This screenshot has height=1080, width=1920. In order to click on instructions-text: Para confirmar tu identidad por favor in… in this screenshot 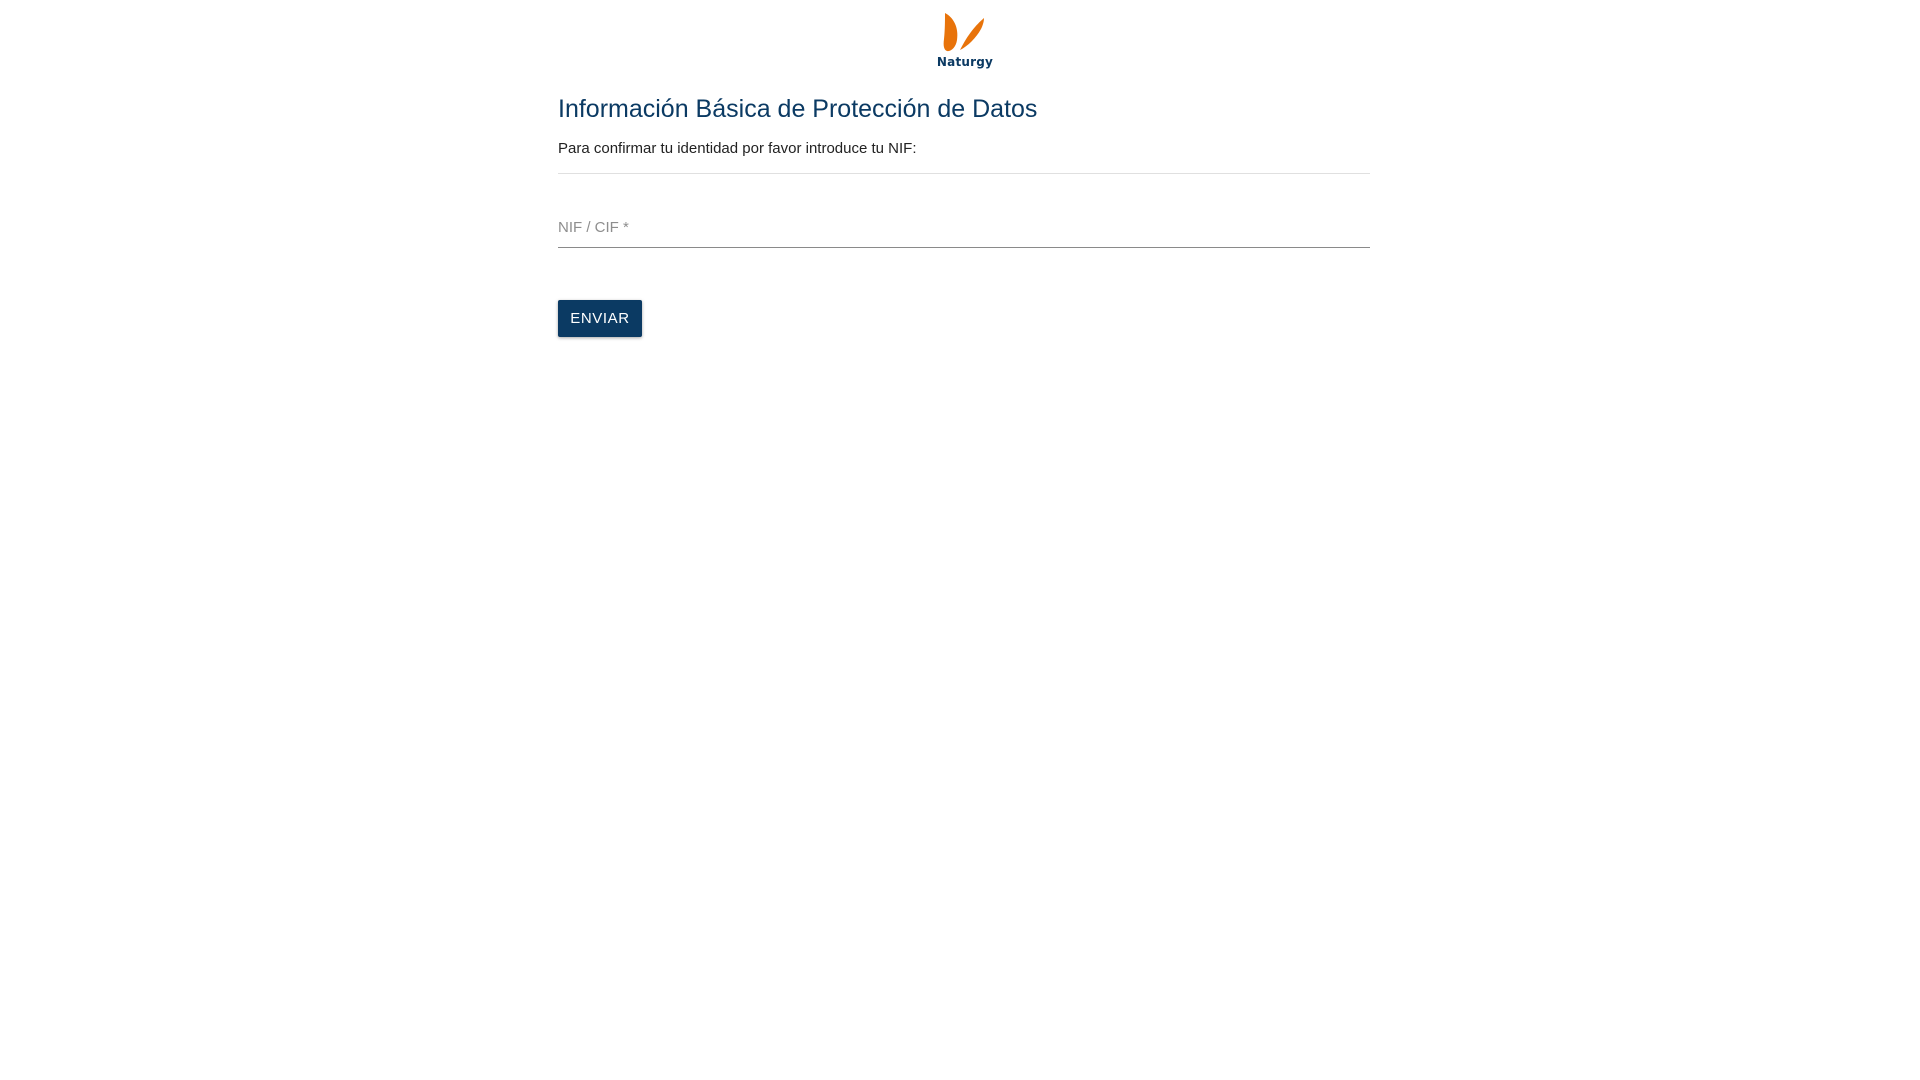, I will do `click(737, 148)`.